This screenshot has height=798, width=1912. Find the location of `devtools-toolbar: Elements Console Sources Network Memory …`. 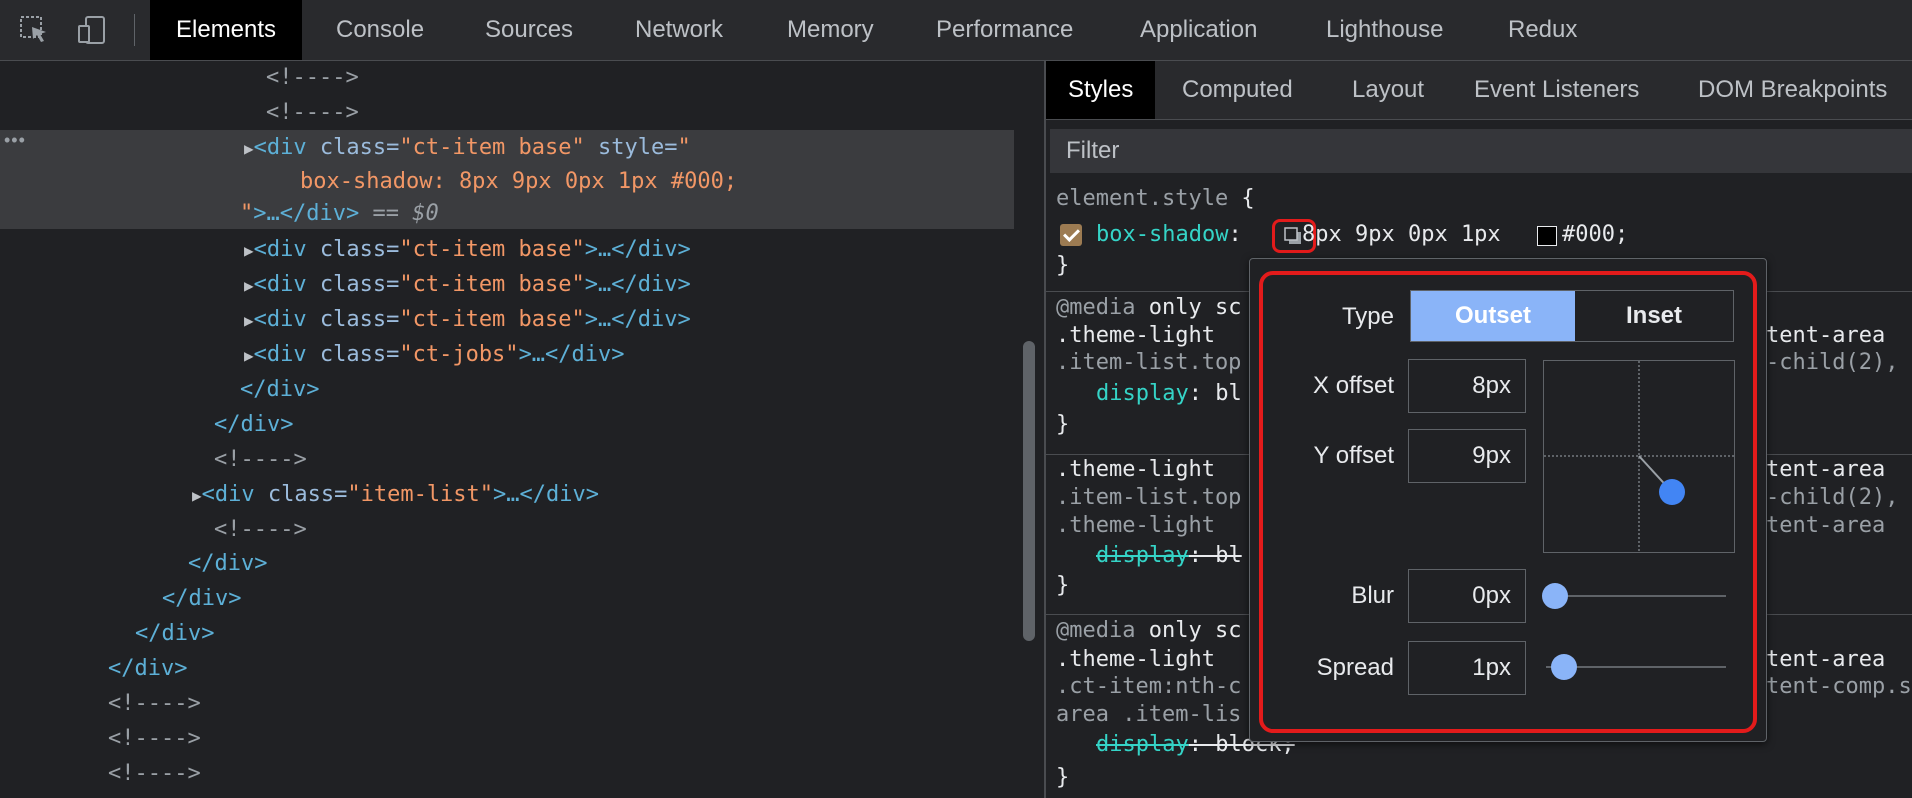

devtools-toolbar: Elements Console Sources Network Memory … is located at coordinates (956, 30).